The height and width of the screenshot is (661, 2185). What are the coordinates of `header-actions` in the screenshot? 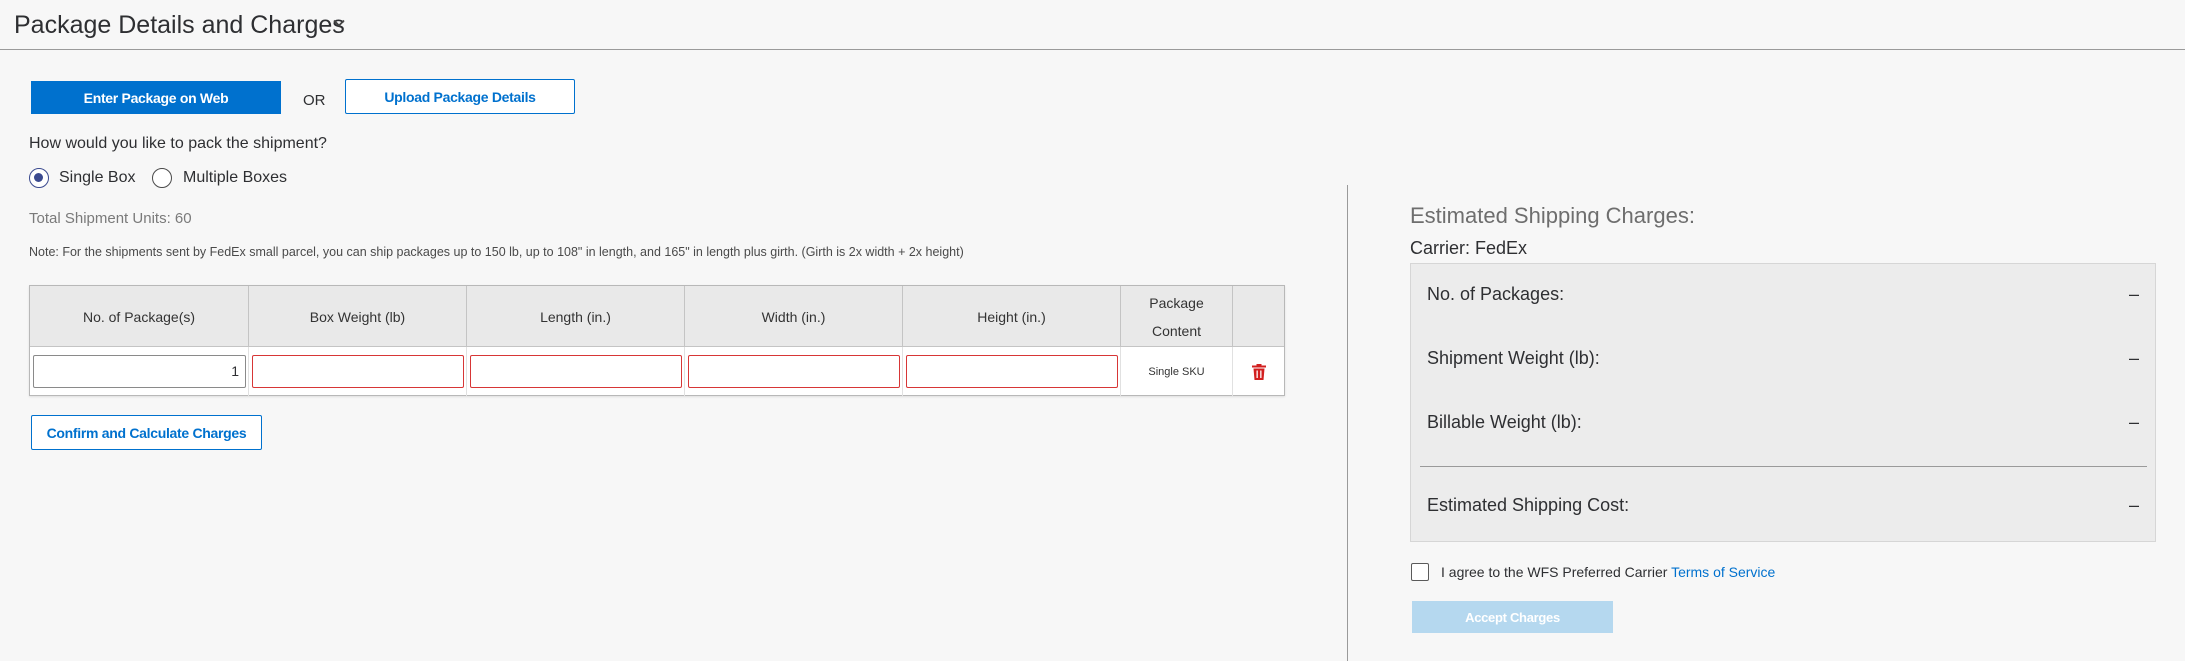 It's located at (1259, 316).